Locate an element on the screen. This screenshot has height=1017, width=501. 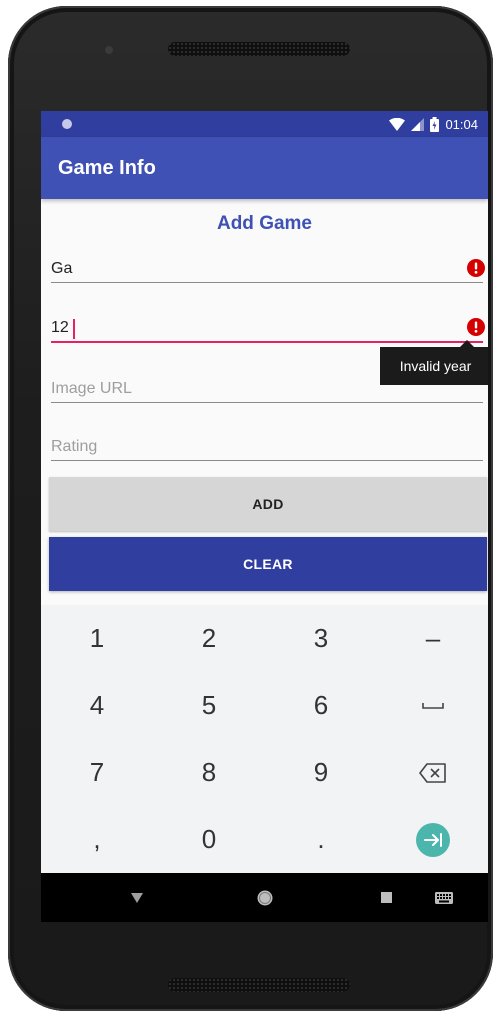
key-space is located at coordinates (432, 705).